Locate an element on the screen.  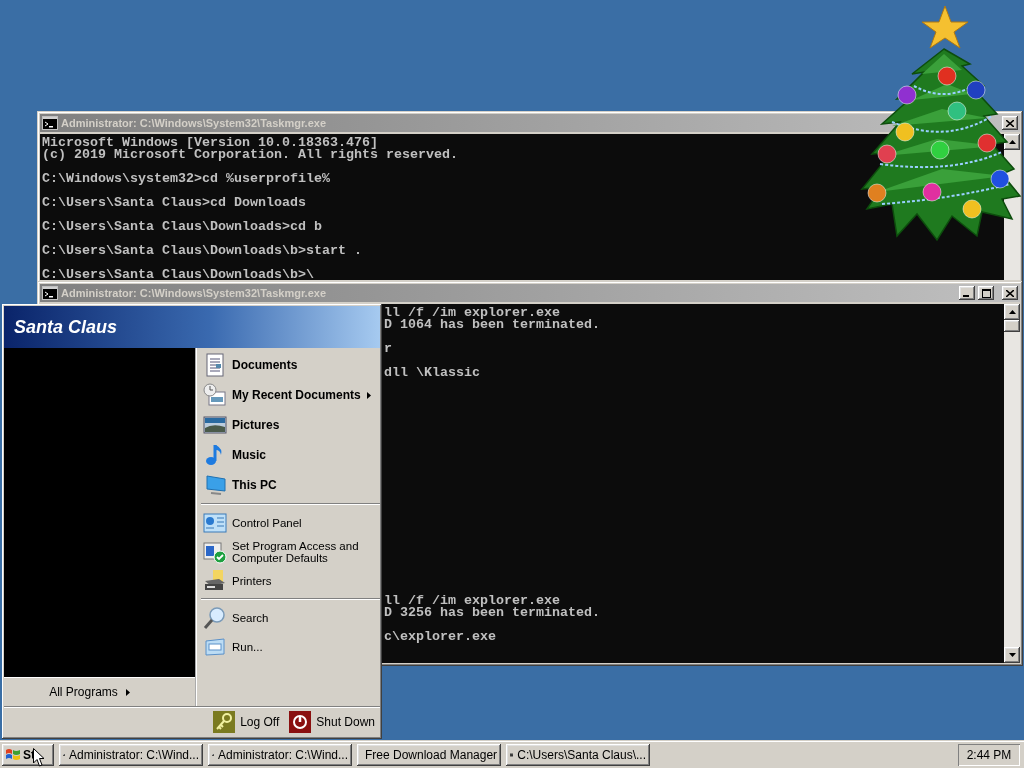
scrollbar-thumb is located at coordinates (1012, 326).